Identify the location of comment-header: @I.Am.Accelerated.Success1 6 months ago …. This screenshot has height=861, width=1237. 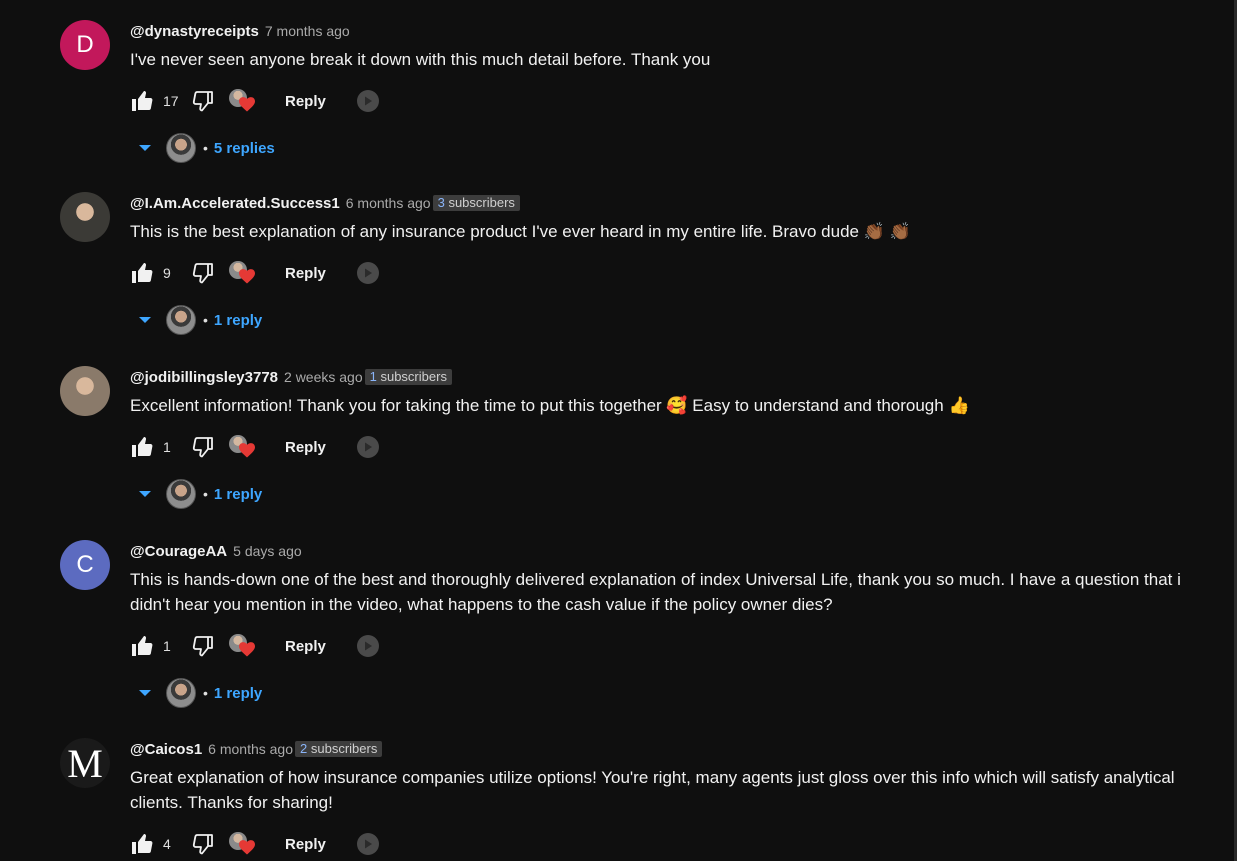
(662, 203).